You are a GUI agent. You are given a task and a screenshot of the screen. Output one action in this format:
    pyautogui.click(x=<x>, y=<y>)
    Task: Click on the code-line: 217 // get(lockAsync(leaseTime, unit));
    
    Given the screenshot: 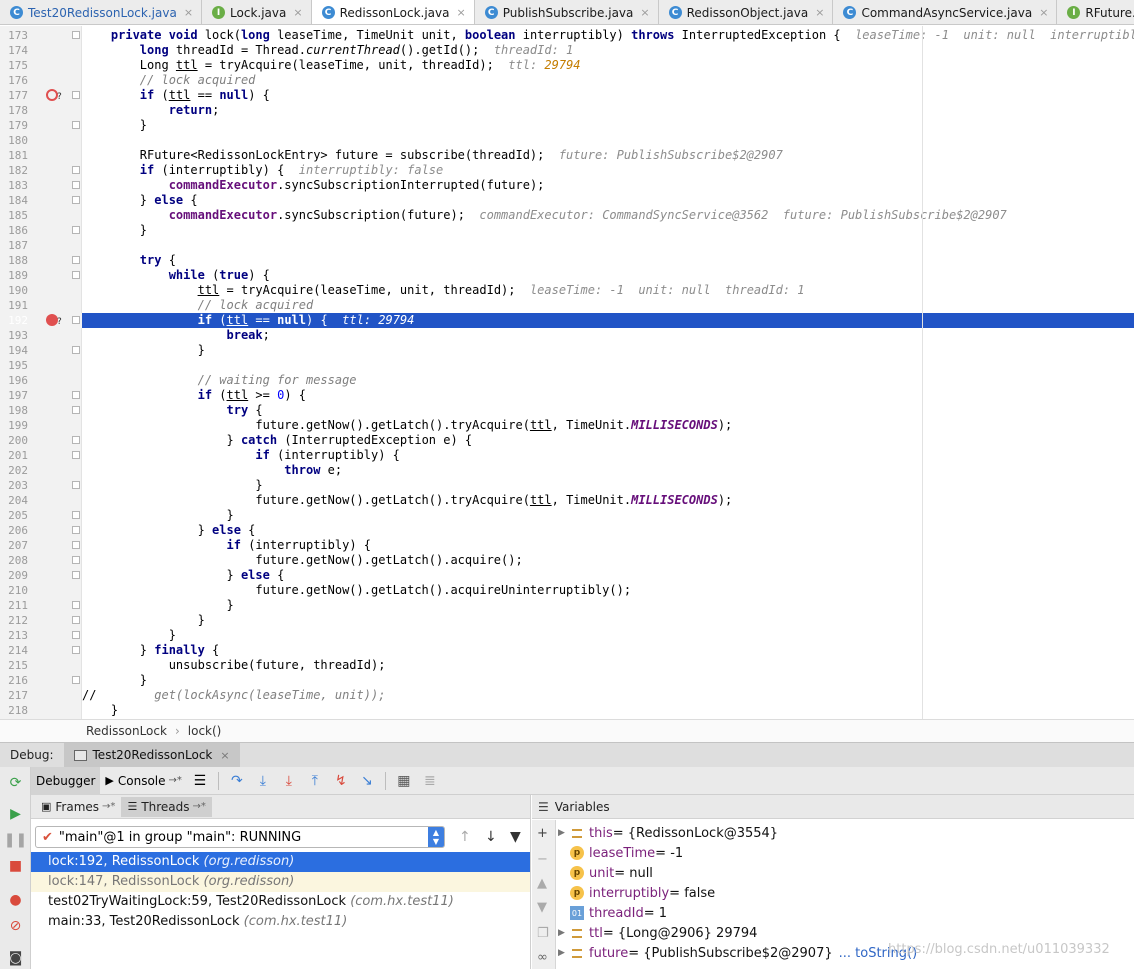 What is the action you would take?
    pyautogui.click(x=567, y=695)
    